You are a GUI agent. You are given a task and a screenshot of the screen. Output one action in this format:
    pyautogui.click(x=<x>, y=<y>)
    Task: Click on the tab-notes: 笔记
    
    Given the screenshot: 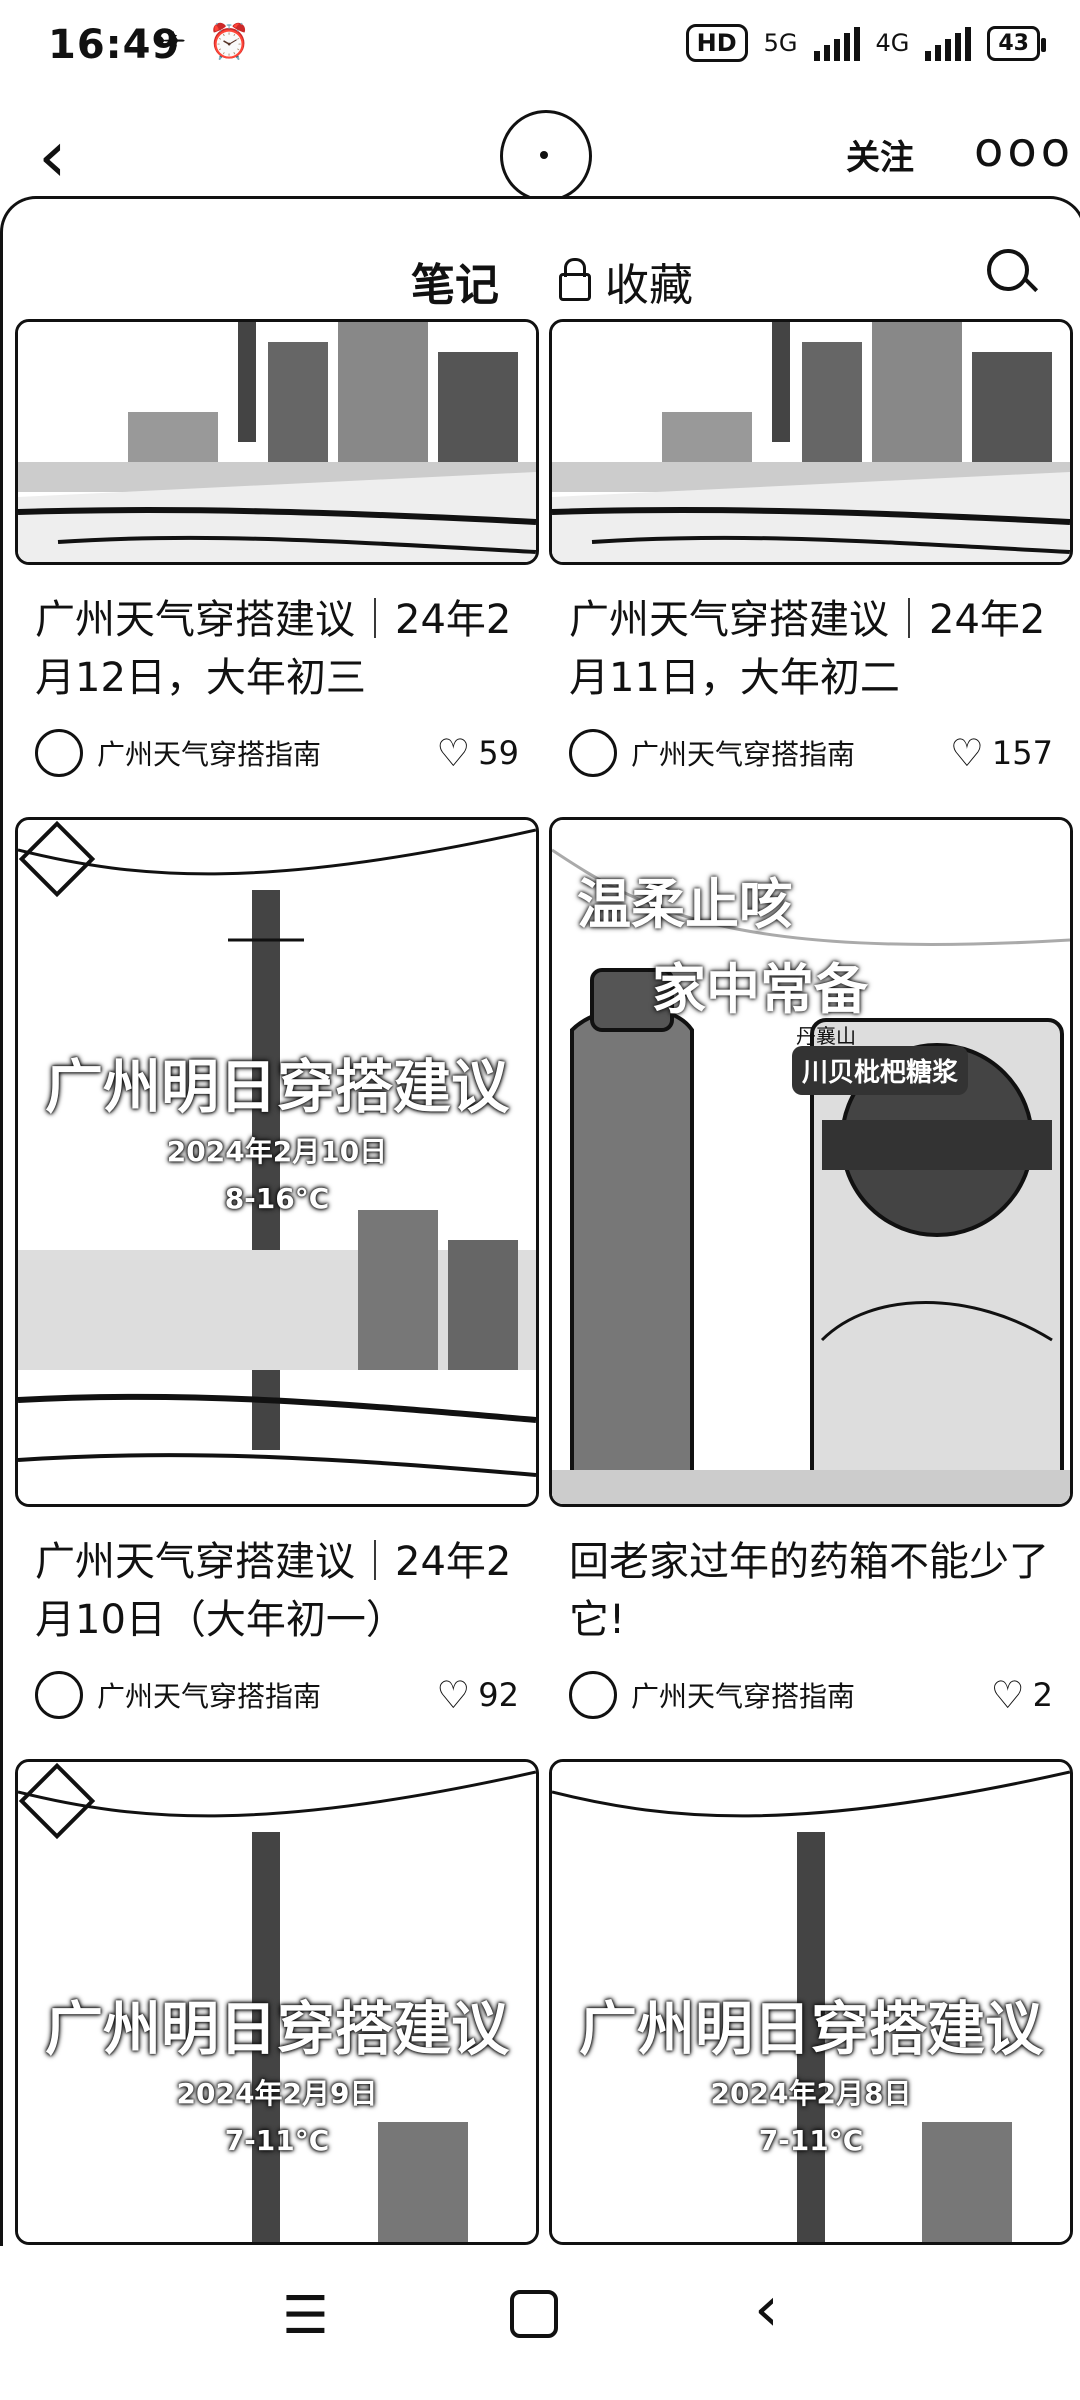 What is the action you would take?
    pyautogui.click(x=455, y=281)
    